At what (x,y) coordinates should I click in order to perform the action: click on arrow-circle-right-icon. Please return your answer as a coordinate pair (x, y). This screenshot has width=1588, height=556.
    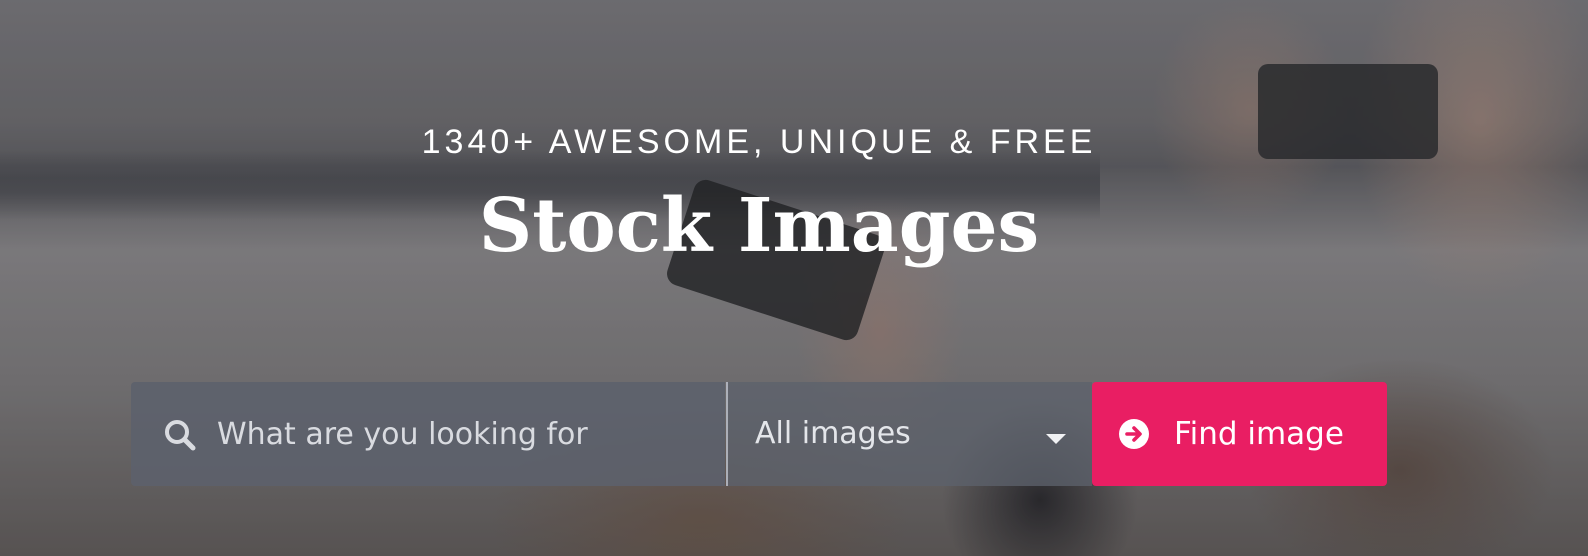
    Looking at the image, I should click on (1134, 434).